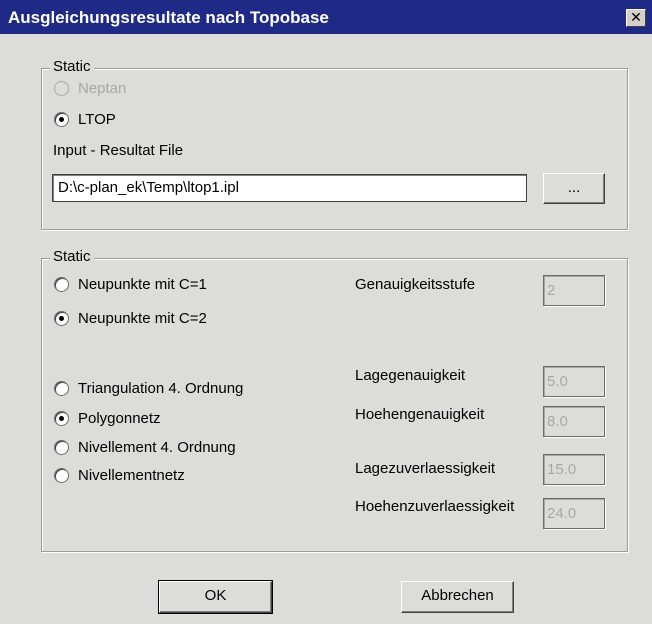  What do you see at coordinates (61, 119) in the screenshot?
I see `radio-ltop-circle` at bounding box center [61, 119].